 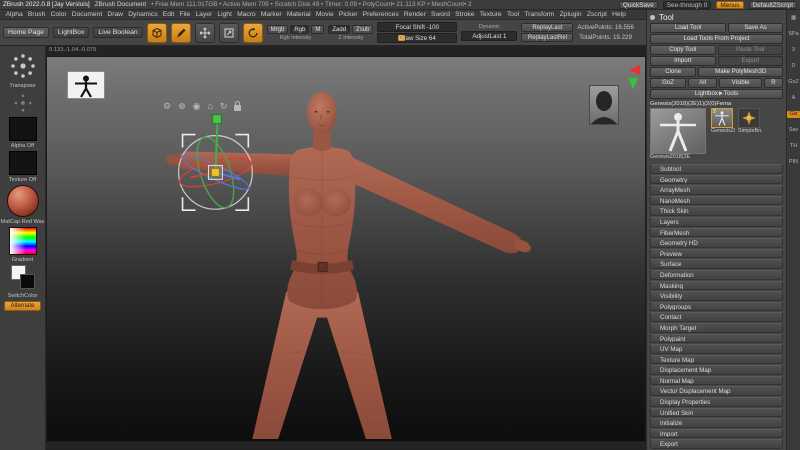 I want to click on menu-item: Picker, so click(x=348, y=14).